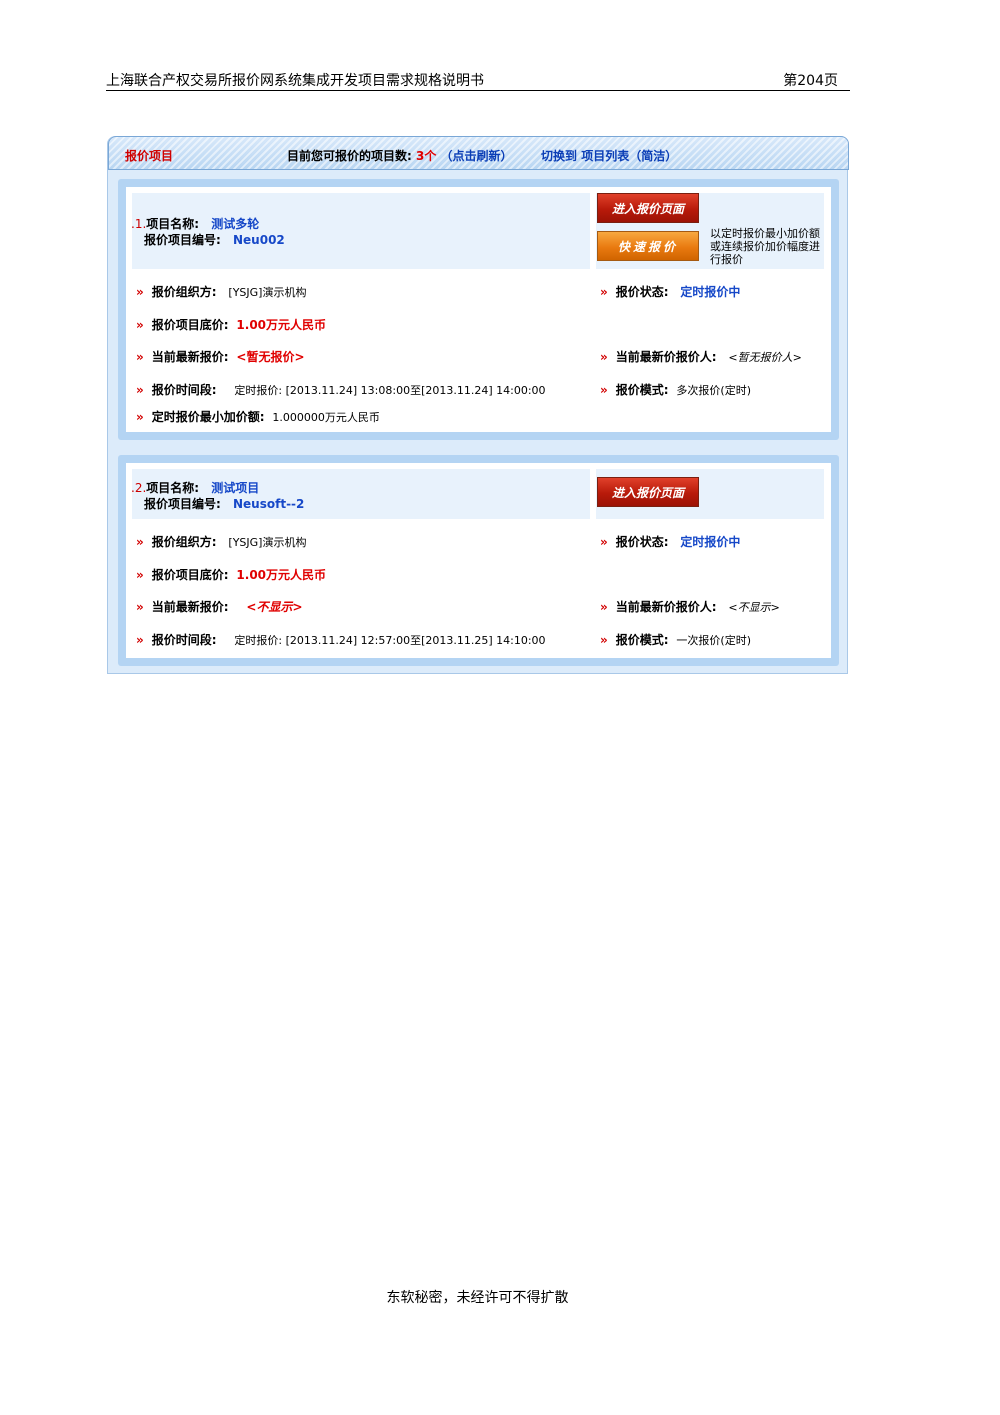 This screenshot has height=1415, width=1000. I want to click on project-info-box: .1.项目名称: 测试多轮 报价项目编号: Neu002, so click(360, 231).